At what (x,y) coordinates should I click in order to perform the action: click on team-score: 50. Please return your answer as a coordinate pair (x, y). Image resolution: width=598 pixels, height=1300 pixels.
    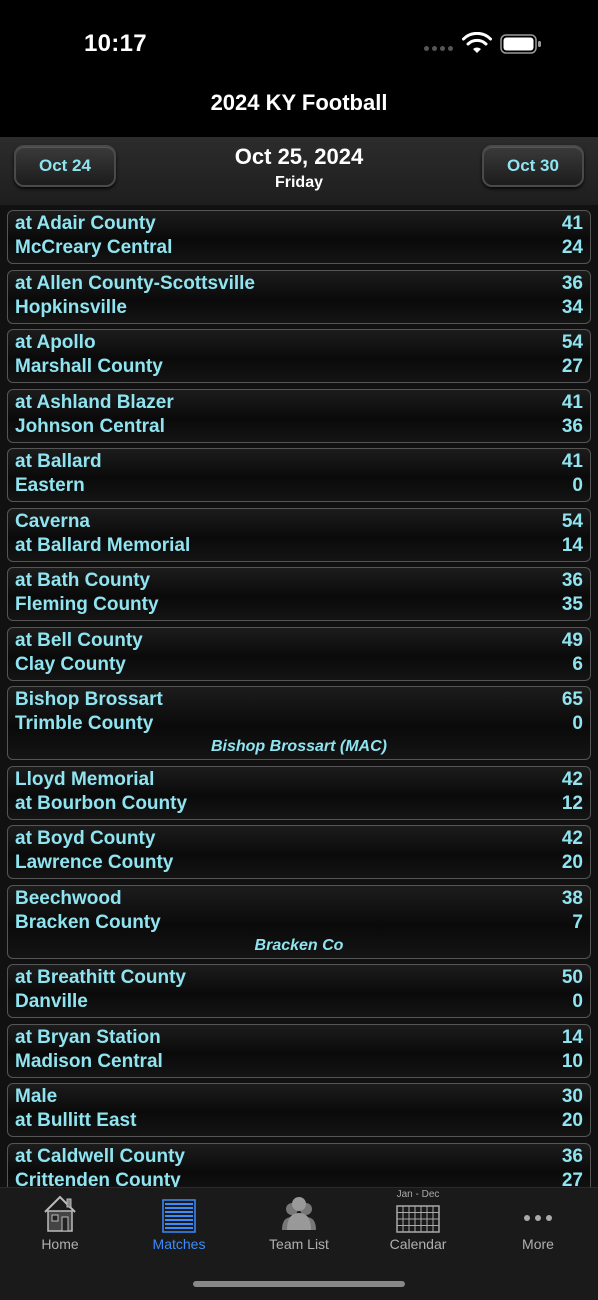
    Looking at the image, I should click on (572, 977).